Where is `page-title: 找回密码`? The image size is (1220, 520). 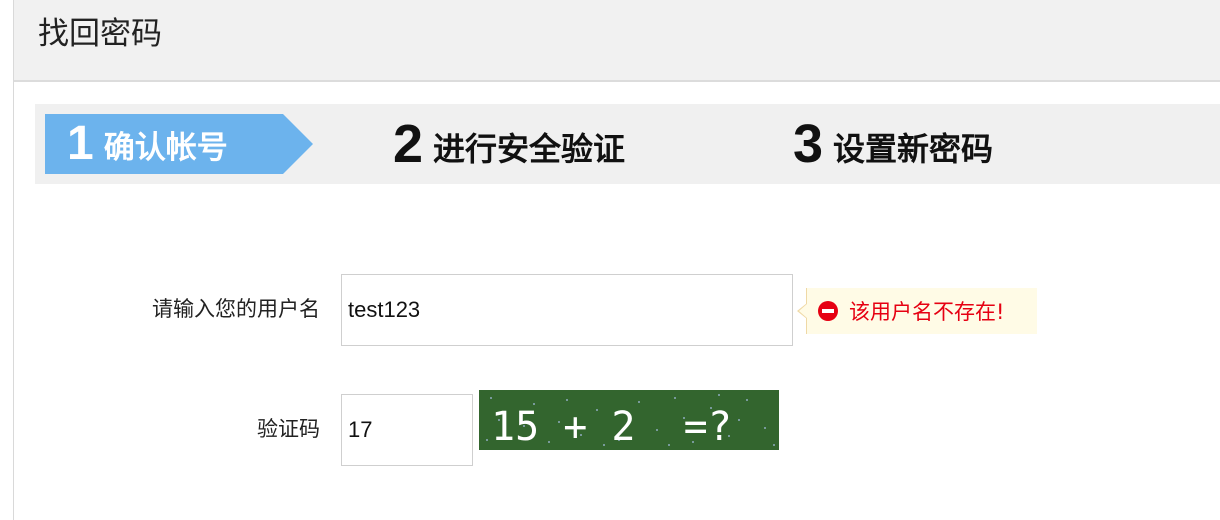
page-title: 找回密码 is located at coordinates (100, 34).